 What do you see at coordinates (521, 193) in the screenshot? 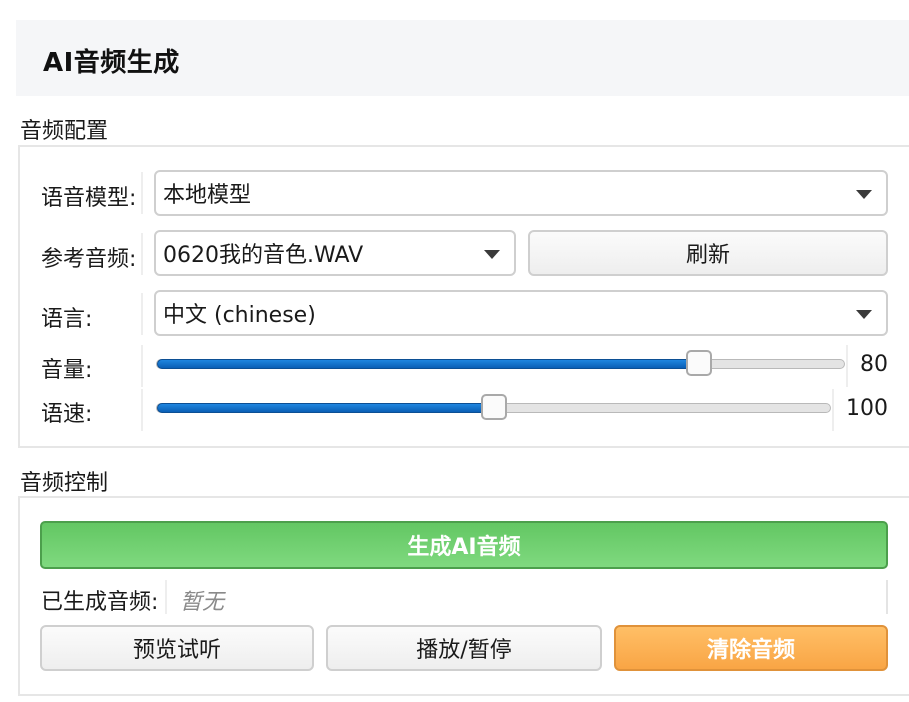
I see `voice-model-select: 本地模型` at bounding box center [521, 193].